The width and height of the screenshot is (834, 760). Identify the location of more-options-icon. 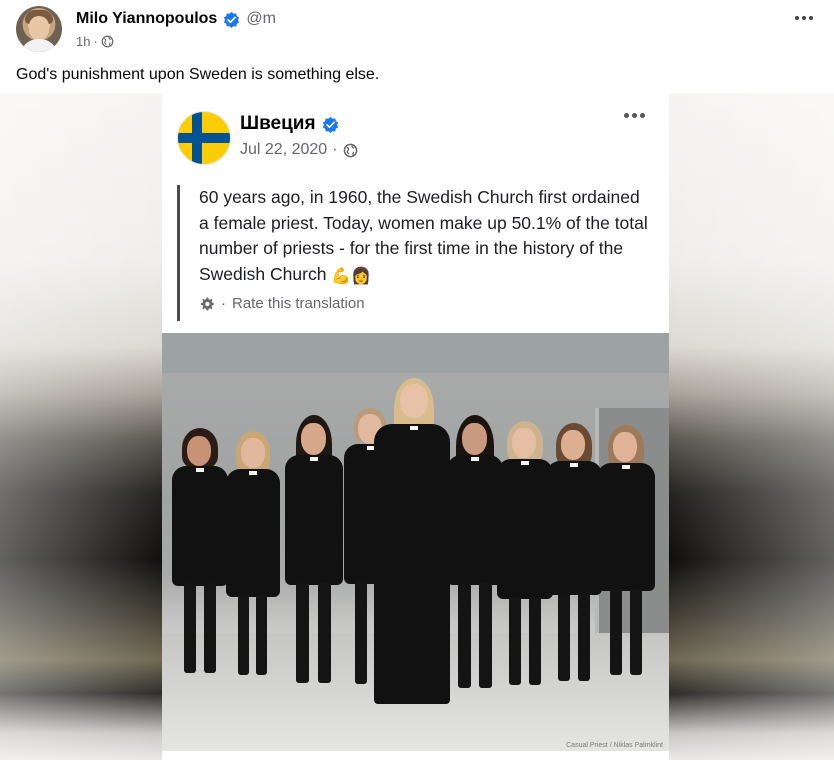
(797, 18).